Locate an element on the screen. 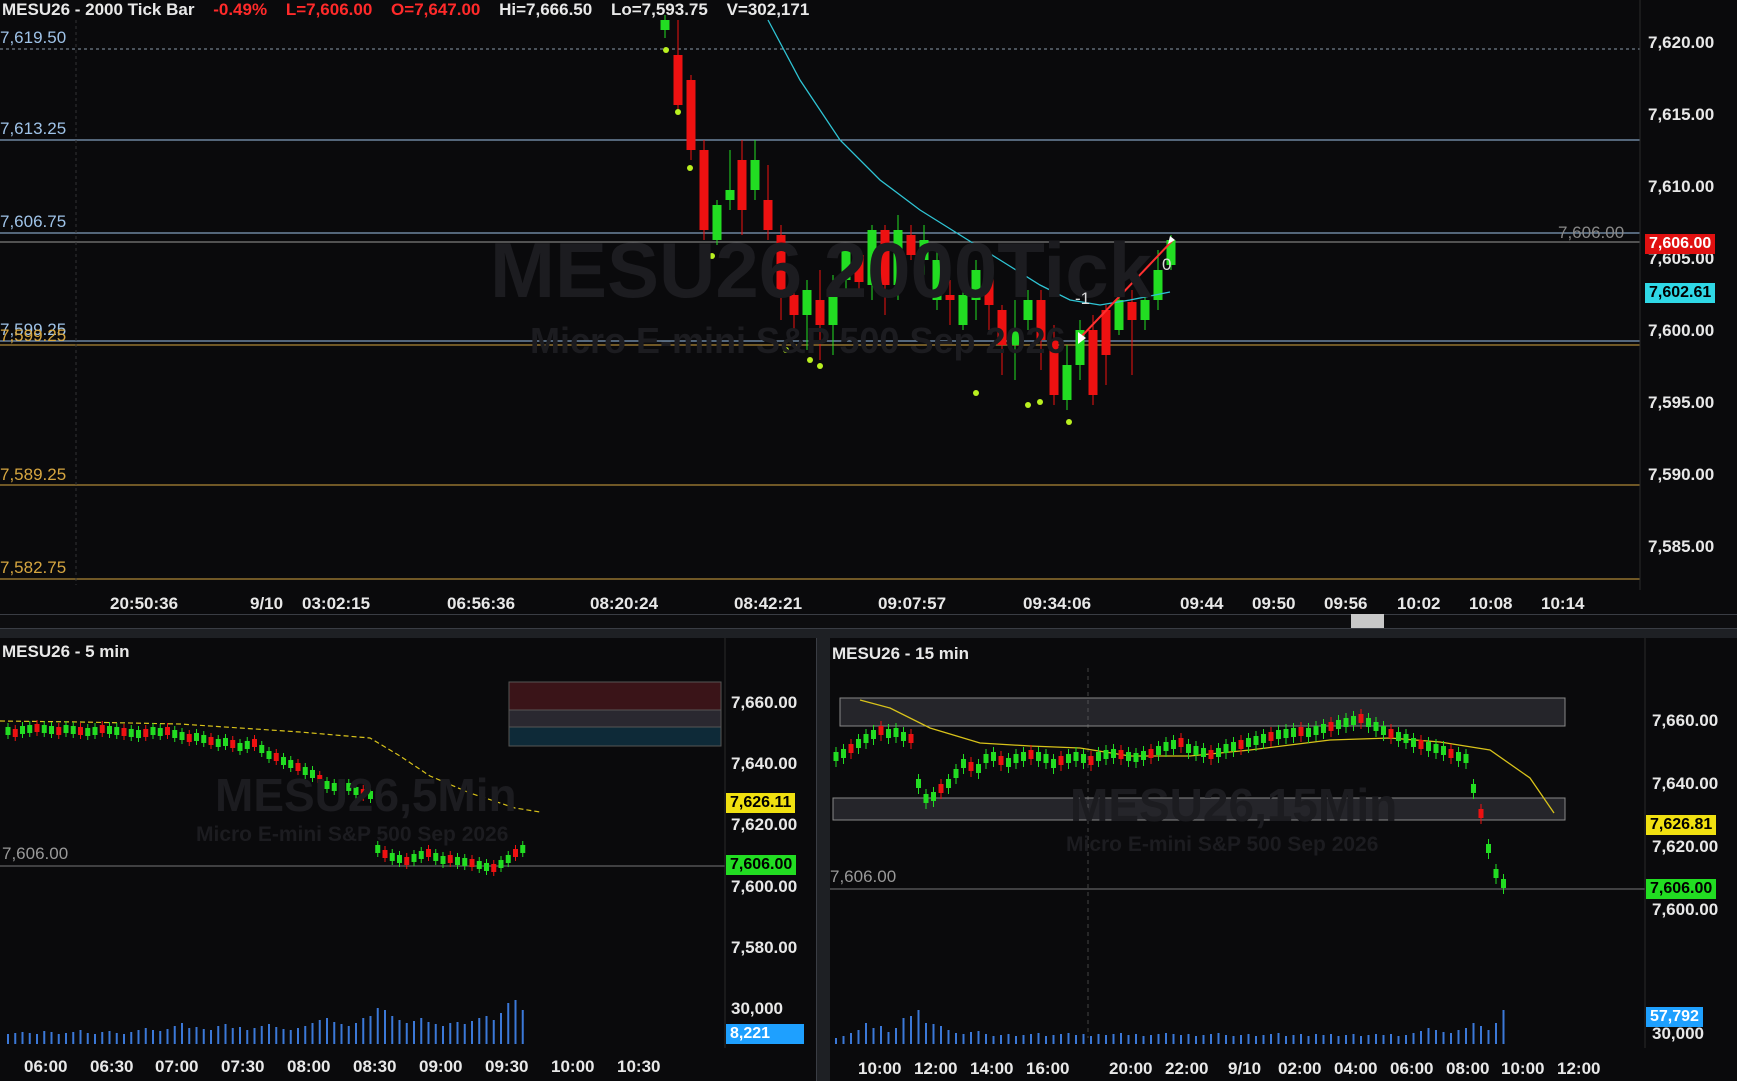  chart-title: MESU26 - 5 min is located at coordinates (66, 651).